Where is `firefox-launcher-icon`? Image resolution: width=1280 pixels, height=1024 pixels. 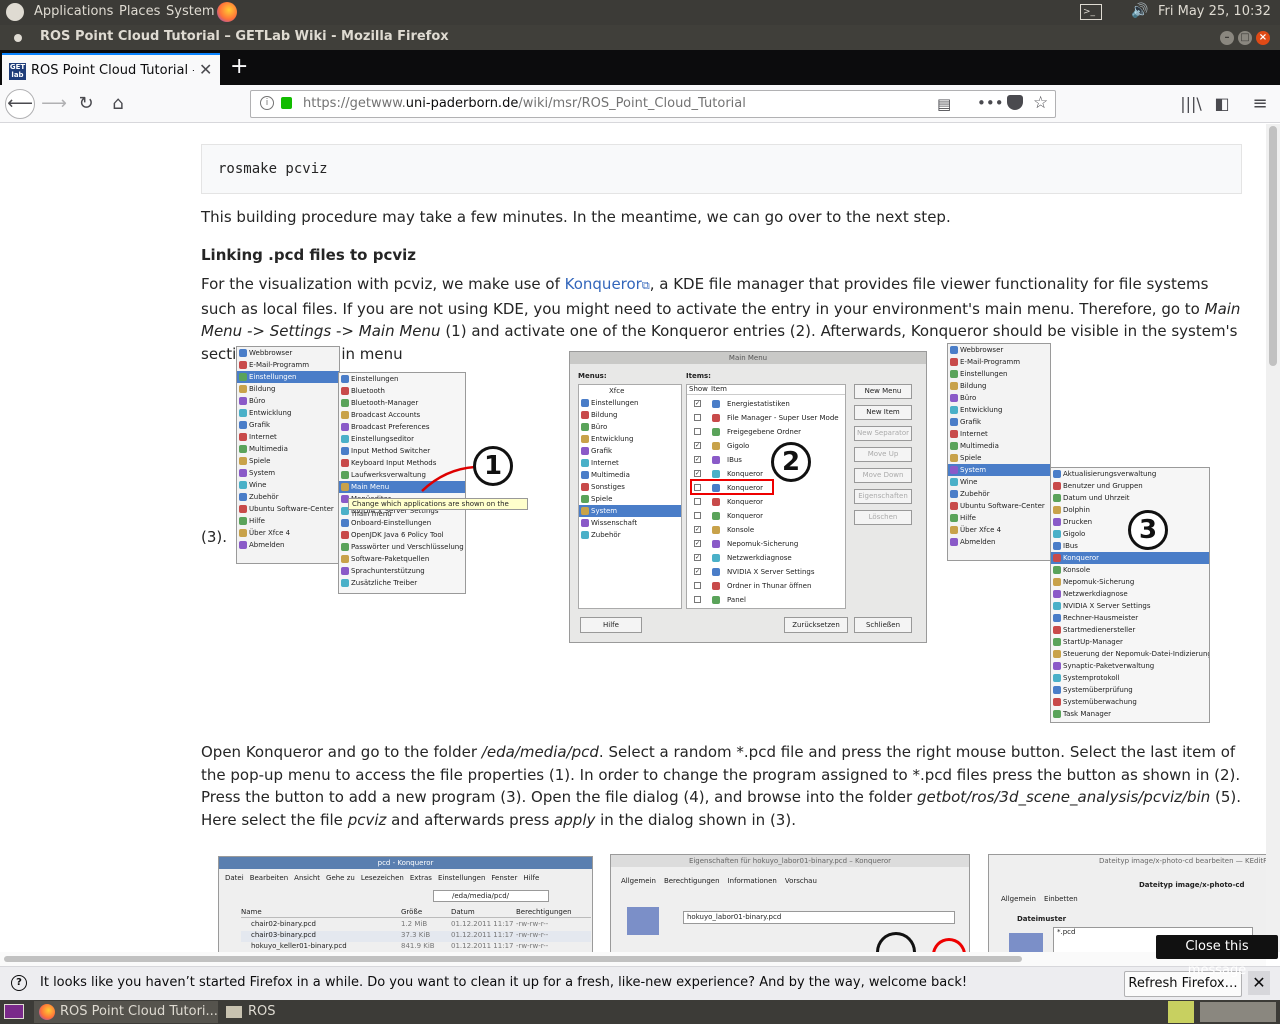 firefox-launcher-icon is located at coordinates (227, 12).